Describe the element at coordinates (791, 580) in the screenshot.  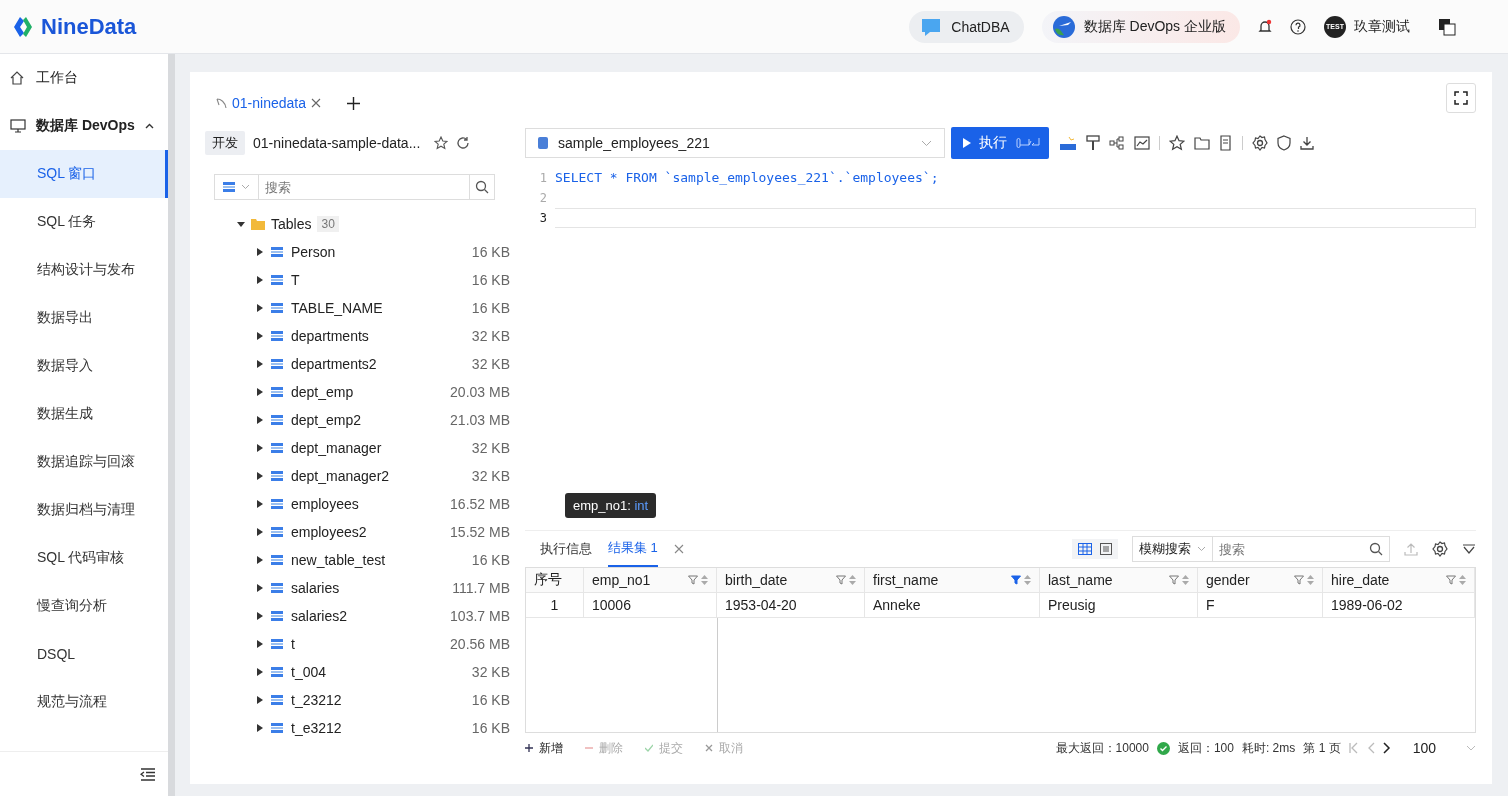
I see `column-header: birth_date` at that location.